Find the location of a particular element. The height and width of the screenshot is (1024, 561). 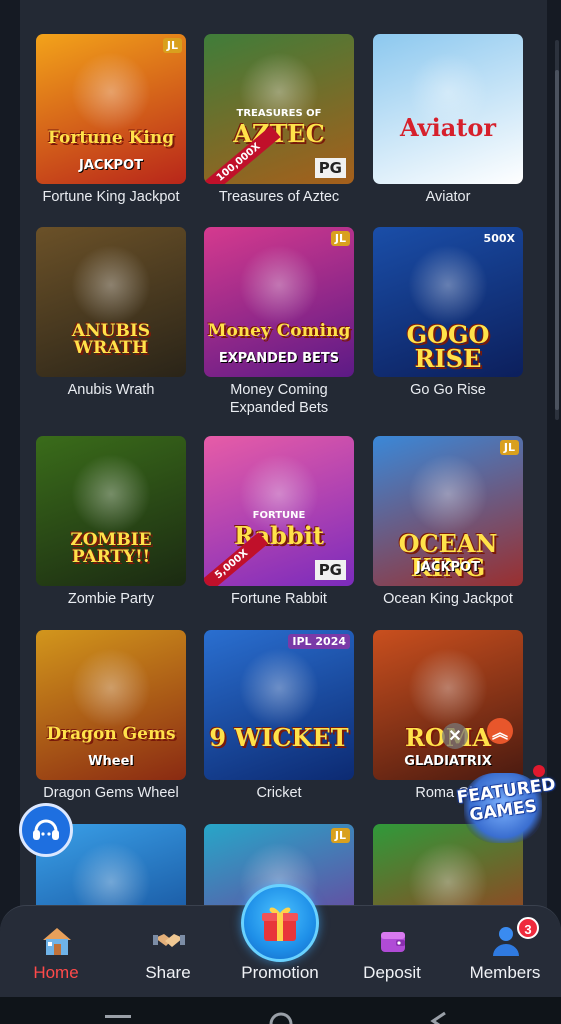

game-tile: ANUBIS WRATH Anubis Wrath is located at coordinates (111, 313).